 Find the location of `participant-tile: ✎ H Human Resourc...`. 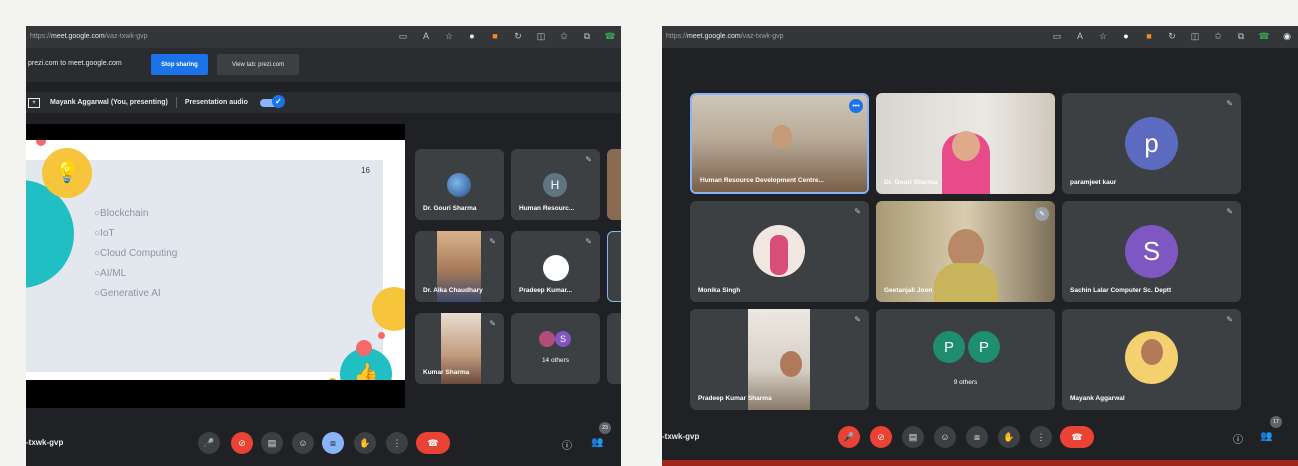

participant-tile: ✎ H Human Resourc... is located at coordinates (555, 184).